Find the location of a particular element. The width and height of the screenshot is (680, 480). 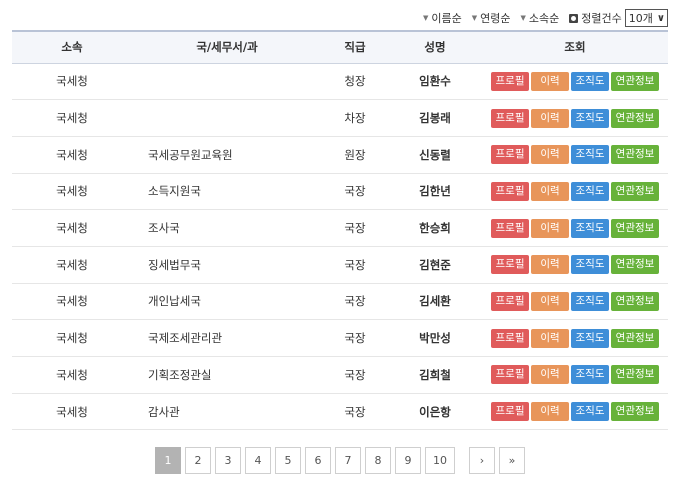

sort-by-age-link: ▼ 연령순 is located at coordinates (491, 18).